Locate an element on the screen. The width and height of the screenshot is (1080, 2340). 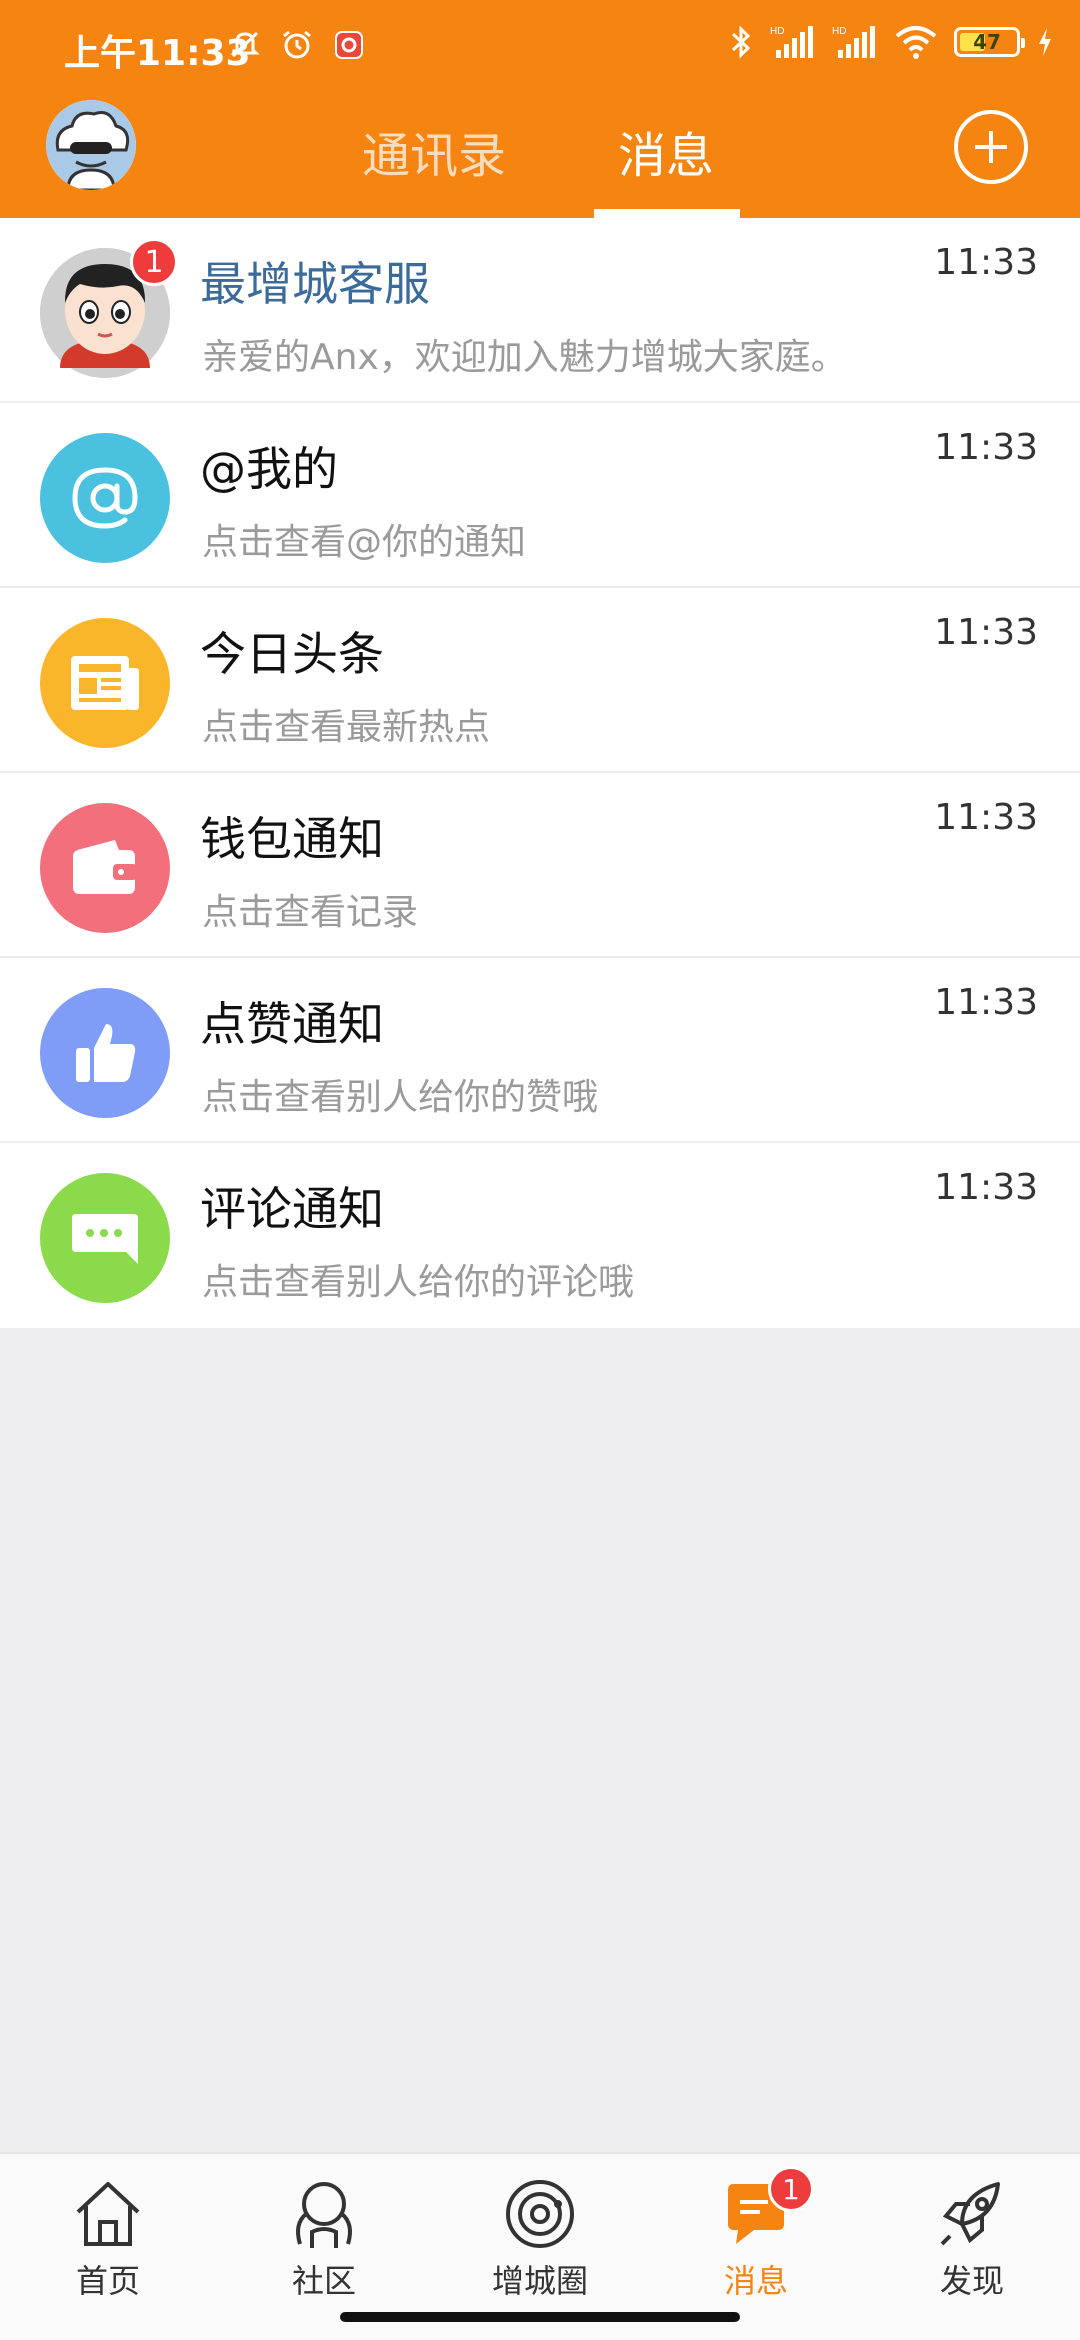
message-preview: 点击查看别人给你的评论哦 is located at coordinates (418, 1282).